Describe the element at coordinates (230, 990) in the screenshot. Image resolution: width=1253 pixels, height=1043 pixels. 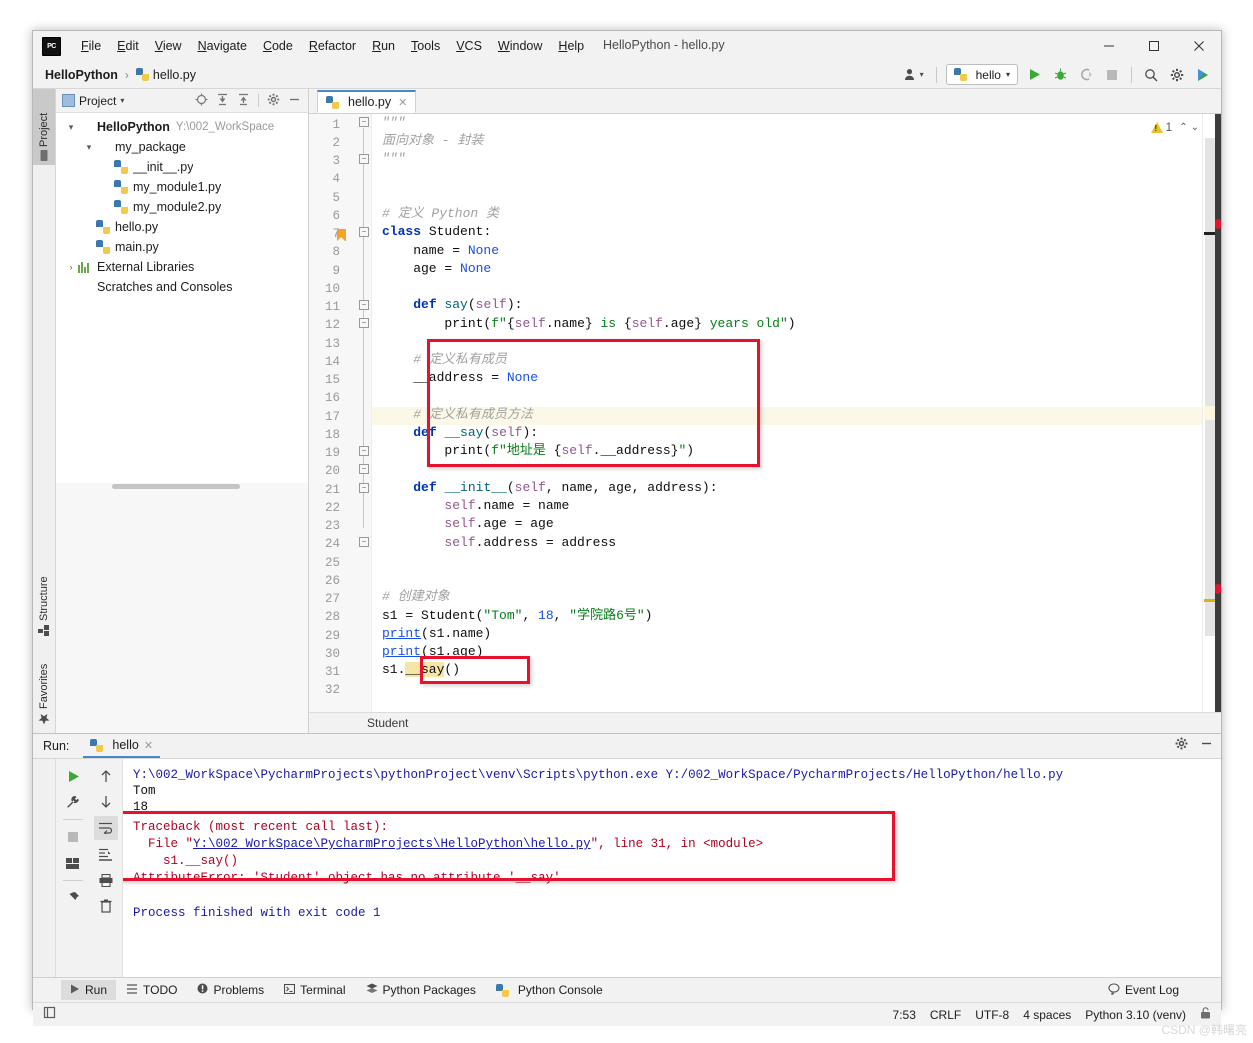
I see `bottom-tab-problems: Problems` at that location.